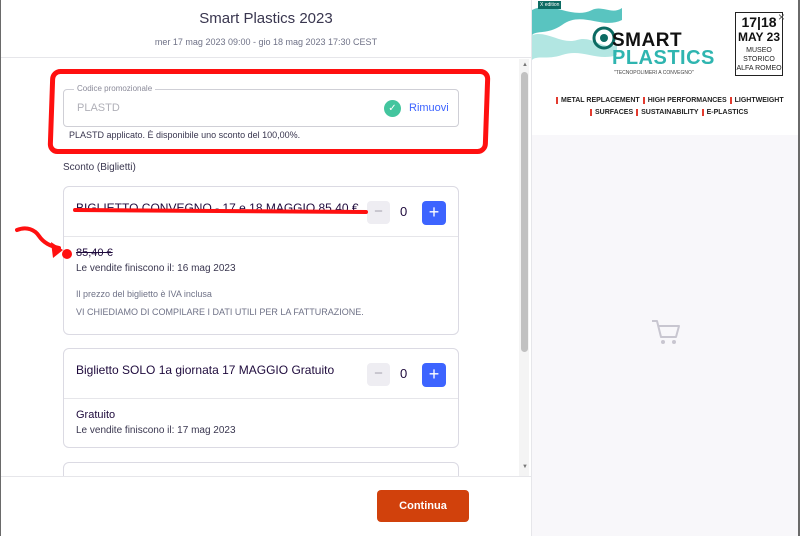 Image resolution: width=800 pixels, height=536 pixels. I want to click on event-date-box: 17|18 MAY 23 MUSEO STORICO ALFA ROMEO, so click(759, 44).